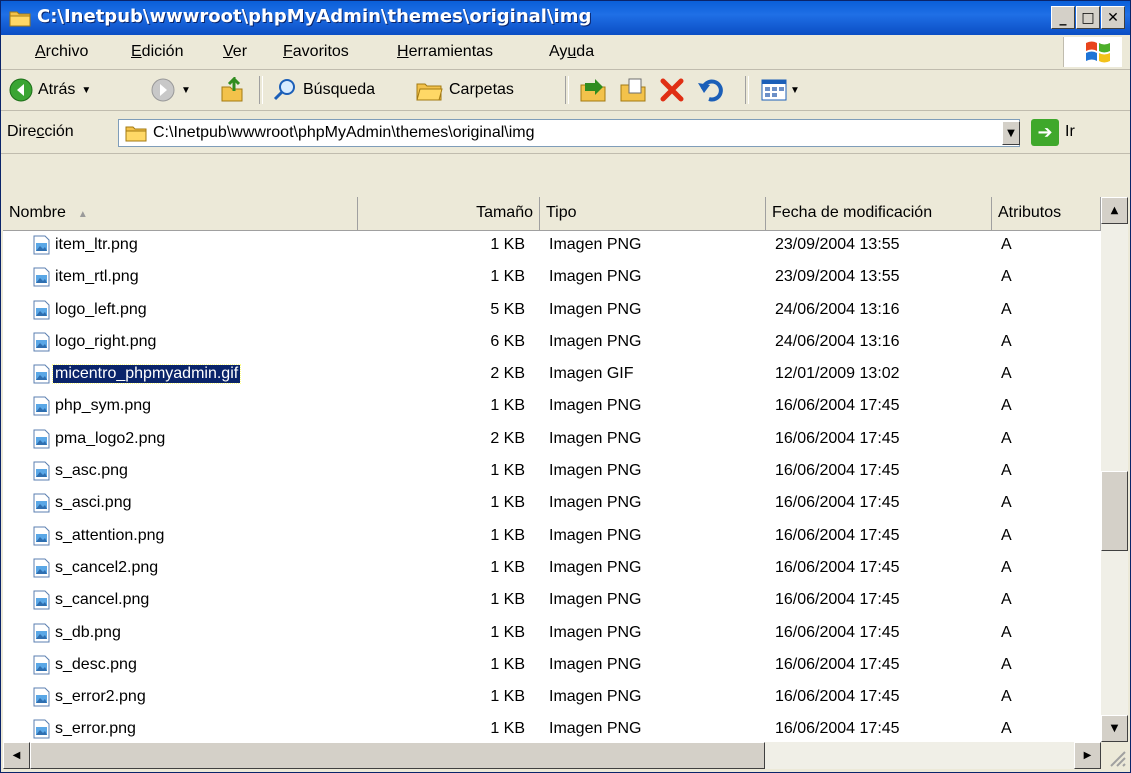 This screenshot has height=773, width=1131. I want to click on back-dropdown-icon: ▼, so click(86, 90).